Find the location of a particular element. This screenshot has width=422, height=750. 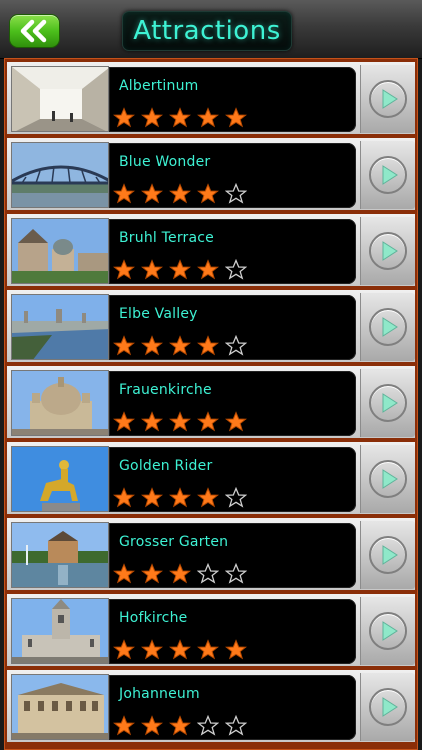

list-item: Grosser Garten is located at coordinates (211, 554).